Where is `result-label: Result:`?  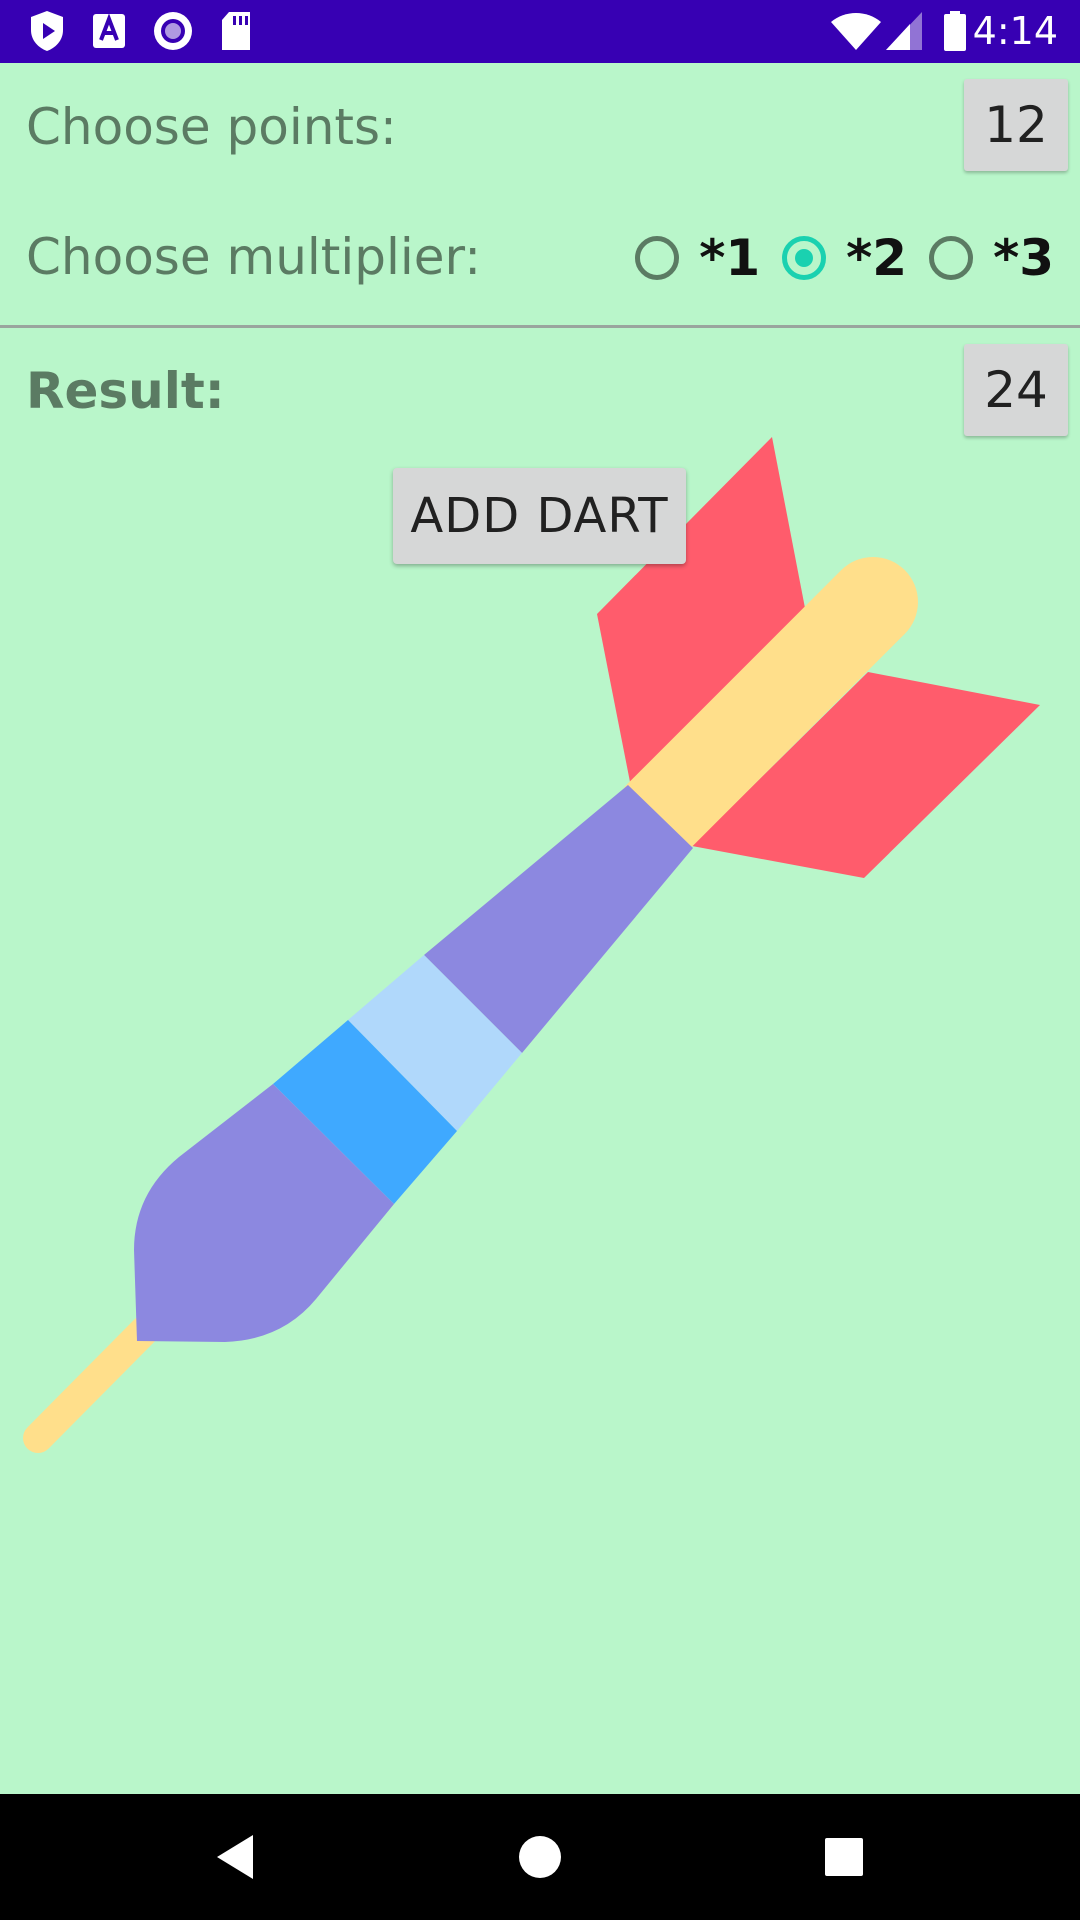 result-label: Result: is located at coordinates (125, 391).